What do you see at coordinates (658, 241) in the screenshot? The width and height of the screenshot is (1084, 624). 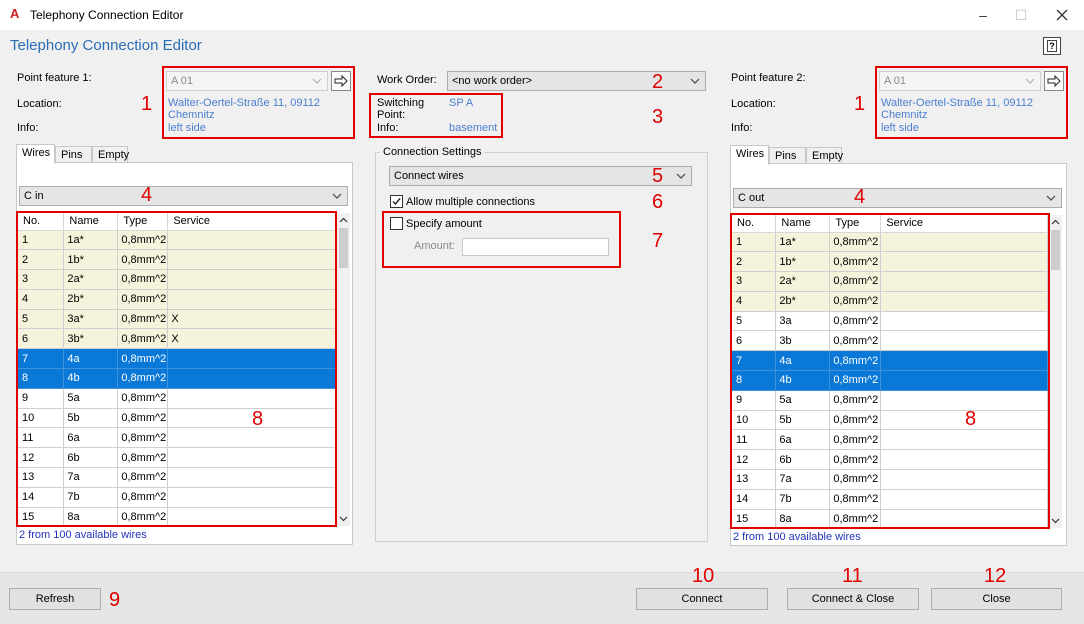 I see `annotation-number-7: 7` at bounding box center [658, 241].